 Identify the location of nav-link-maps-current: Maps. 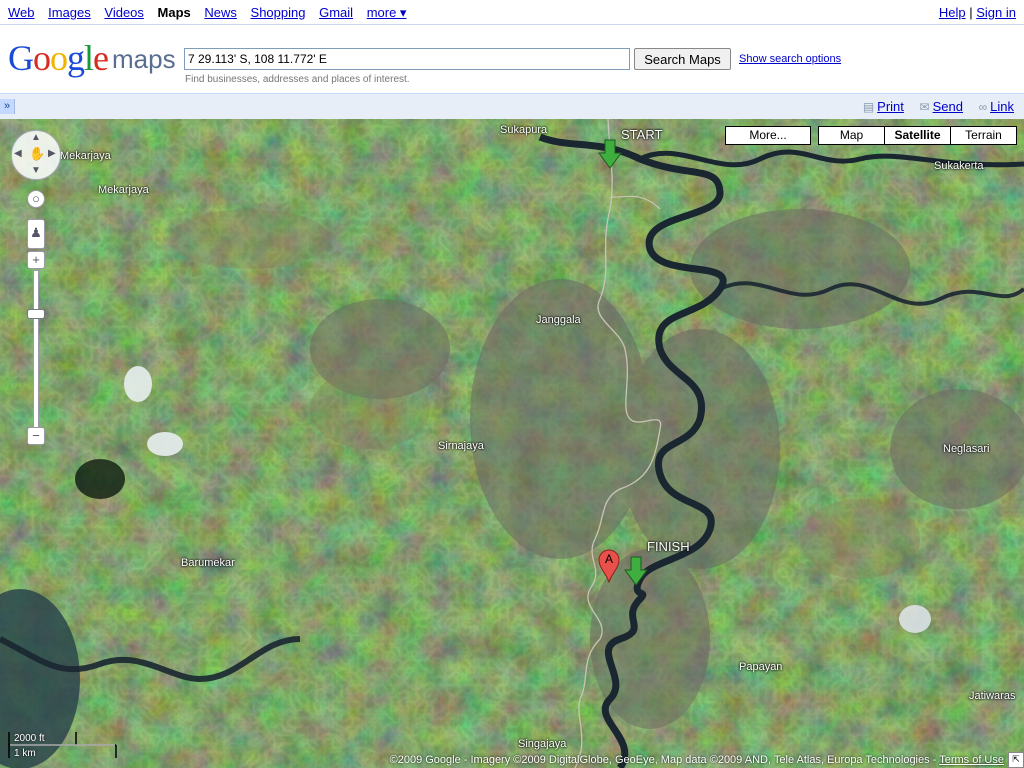
(174, 12).